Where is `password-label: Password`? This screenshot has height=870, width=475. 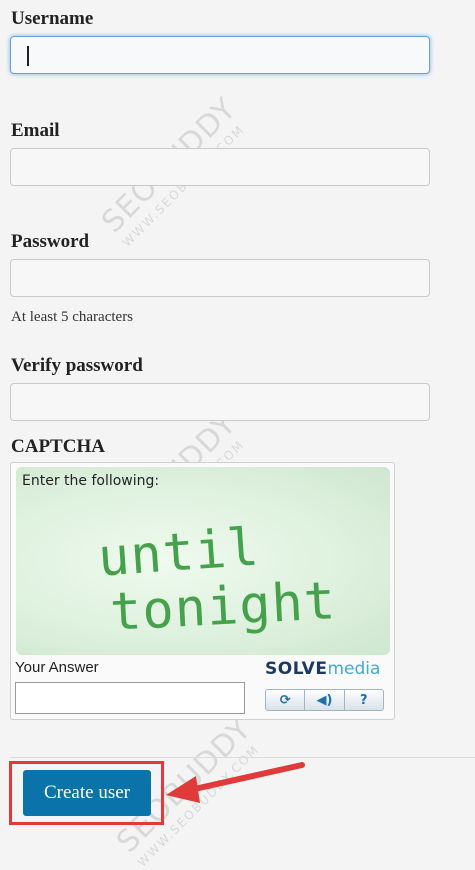
password-label: Password is located at coordinates (50, 241).